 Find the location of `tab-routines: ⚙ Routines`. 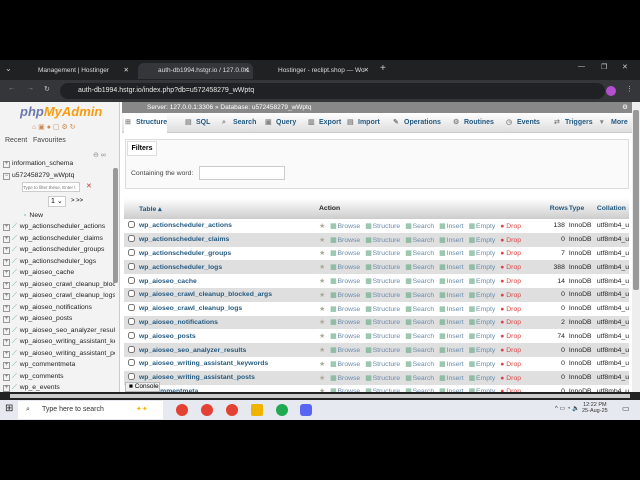

tab-routines: ⚙ Routines is located at coordinates (473, 123).